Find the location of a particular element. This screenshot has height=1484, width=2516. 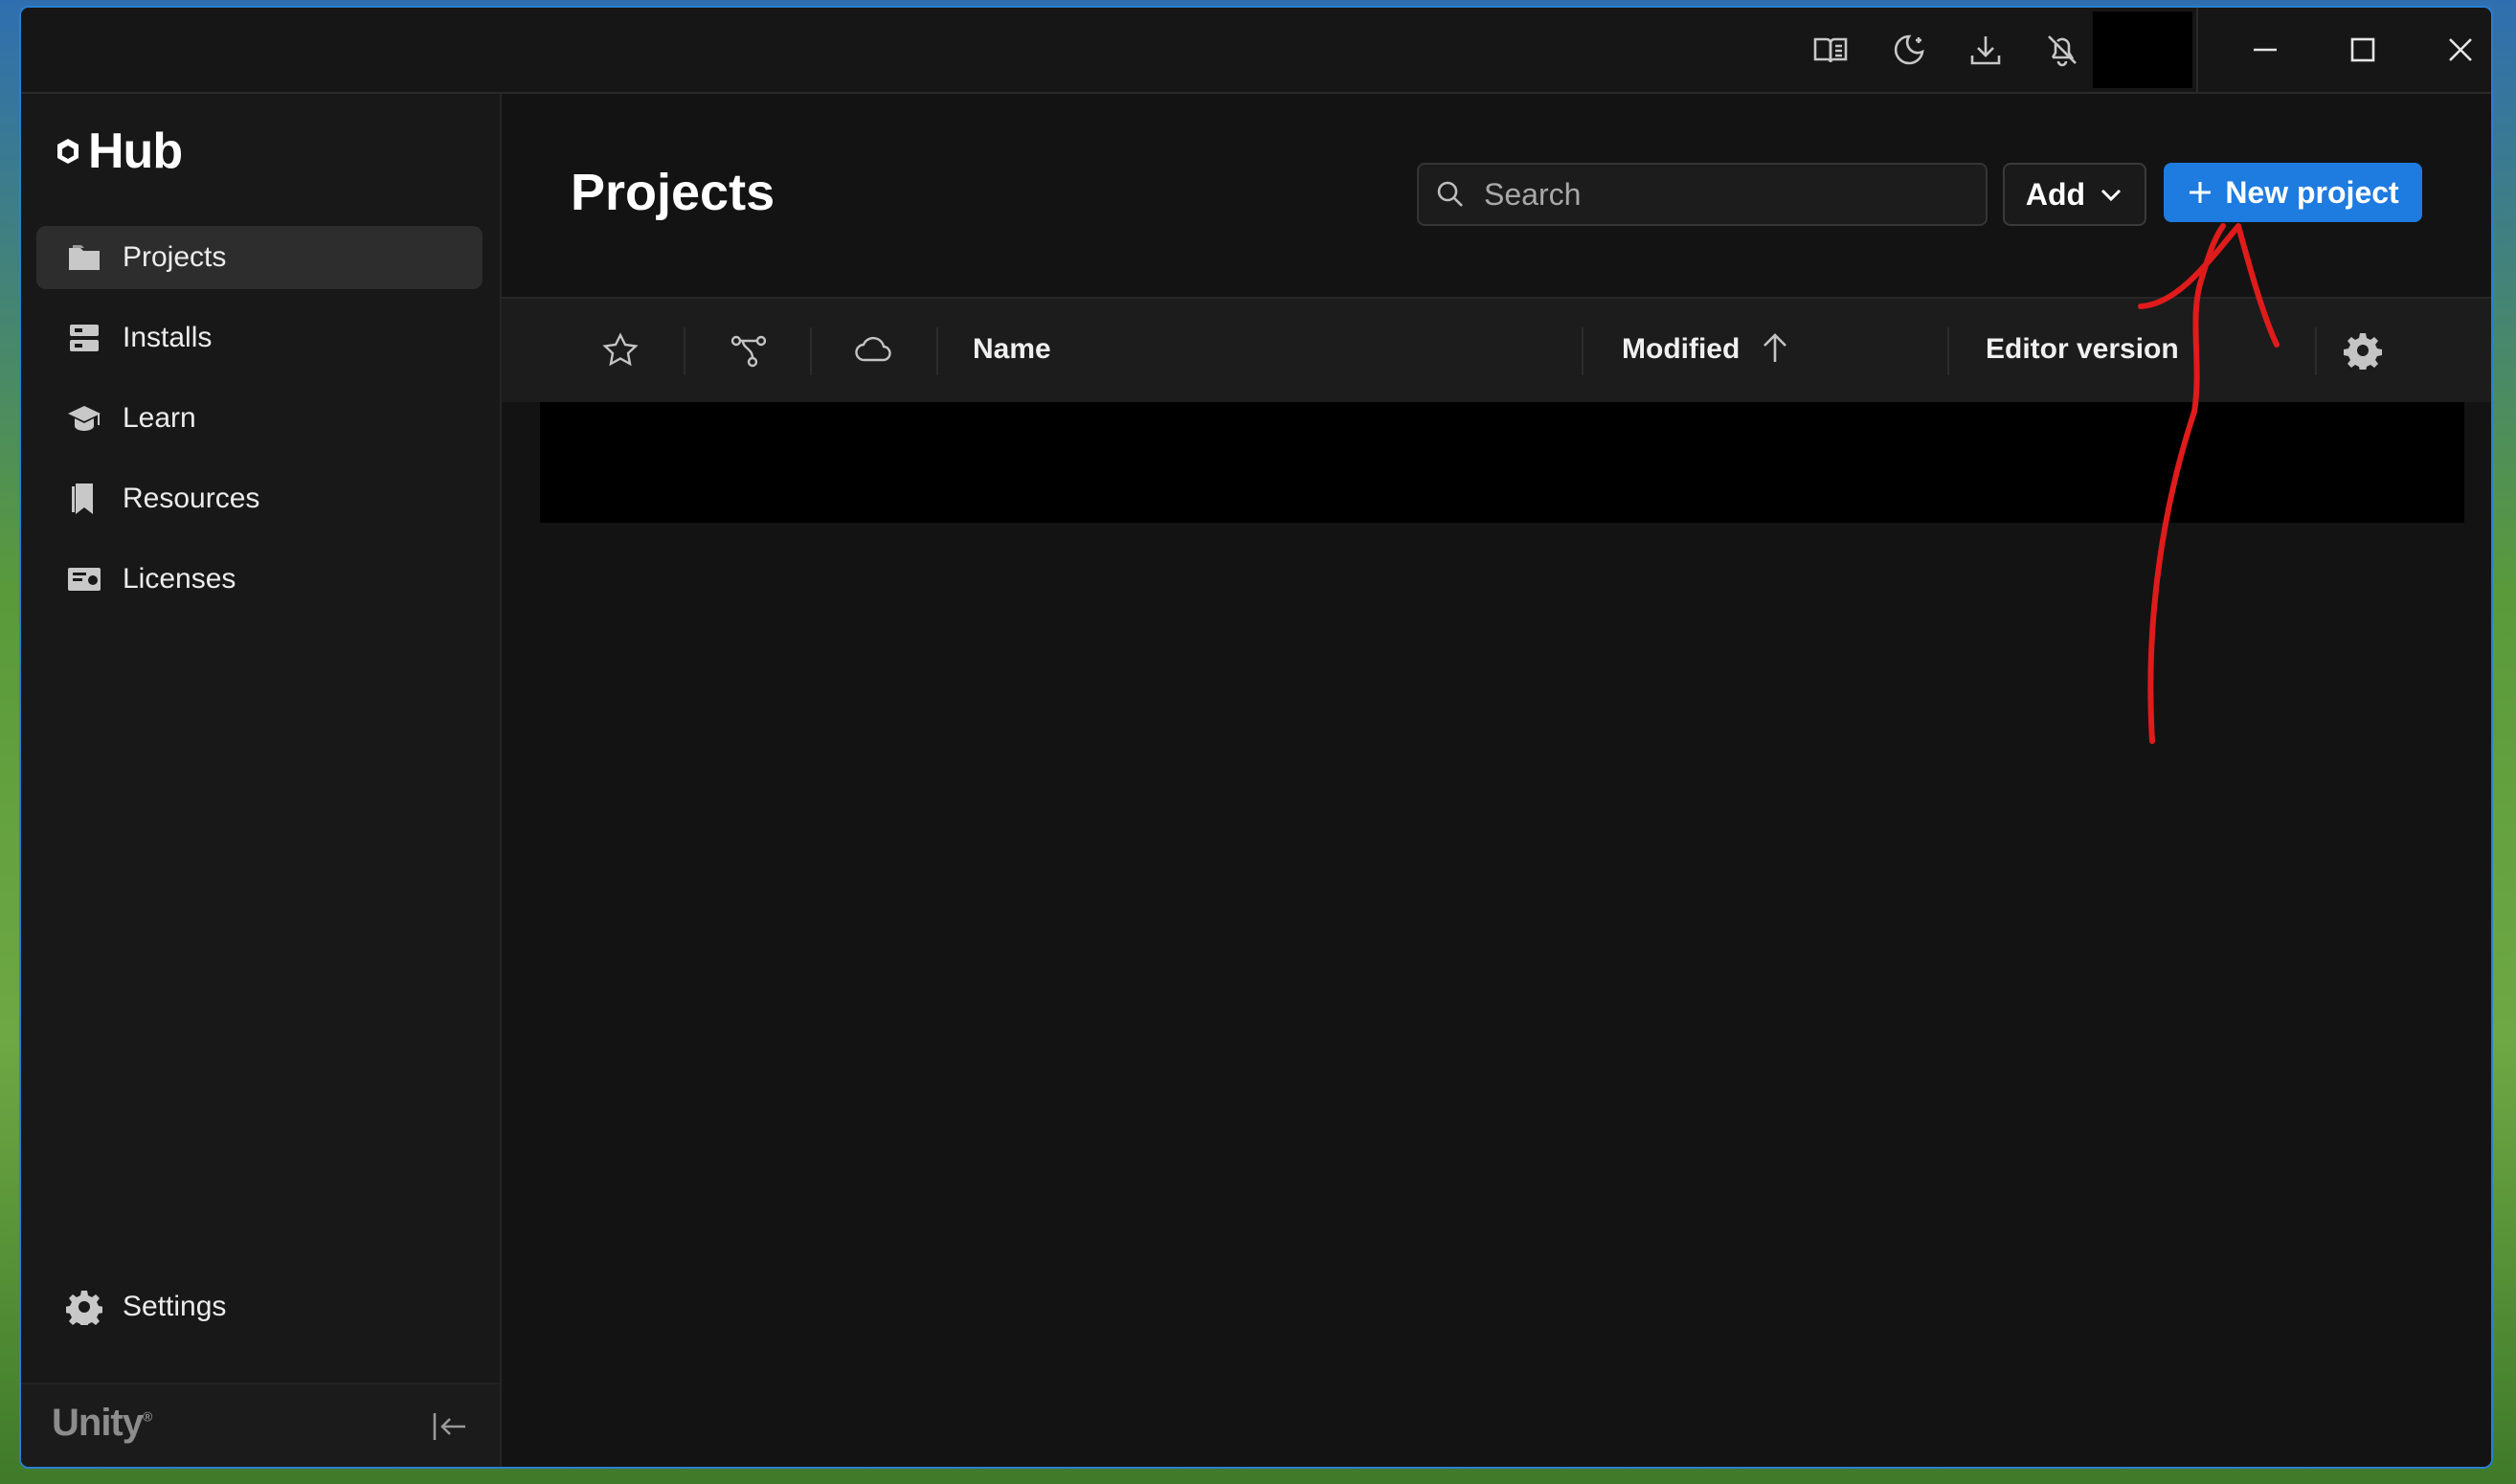

installs-icon is located at coordinates (84, 338).